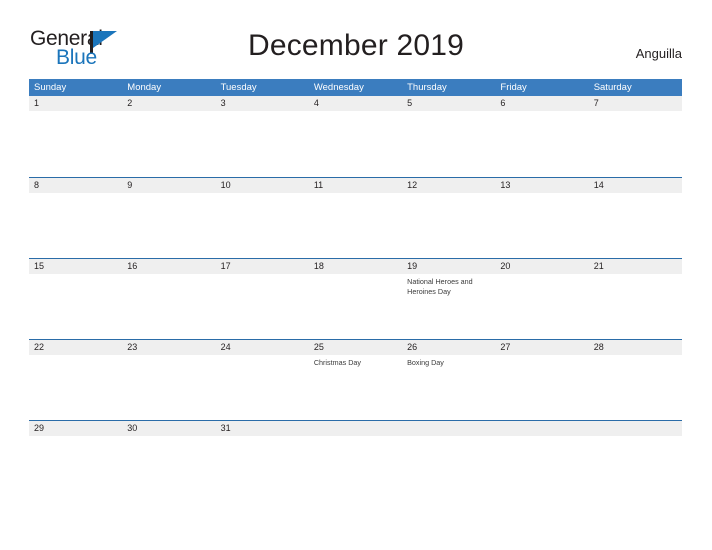  What do you see at coordinates (635, 266) in the screenshot?
I see `day-number: 21` at bounding box center [635, 266].